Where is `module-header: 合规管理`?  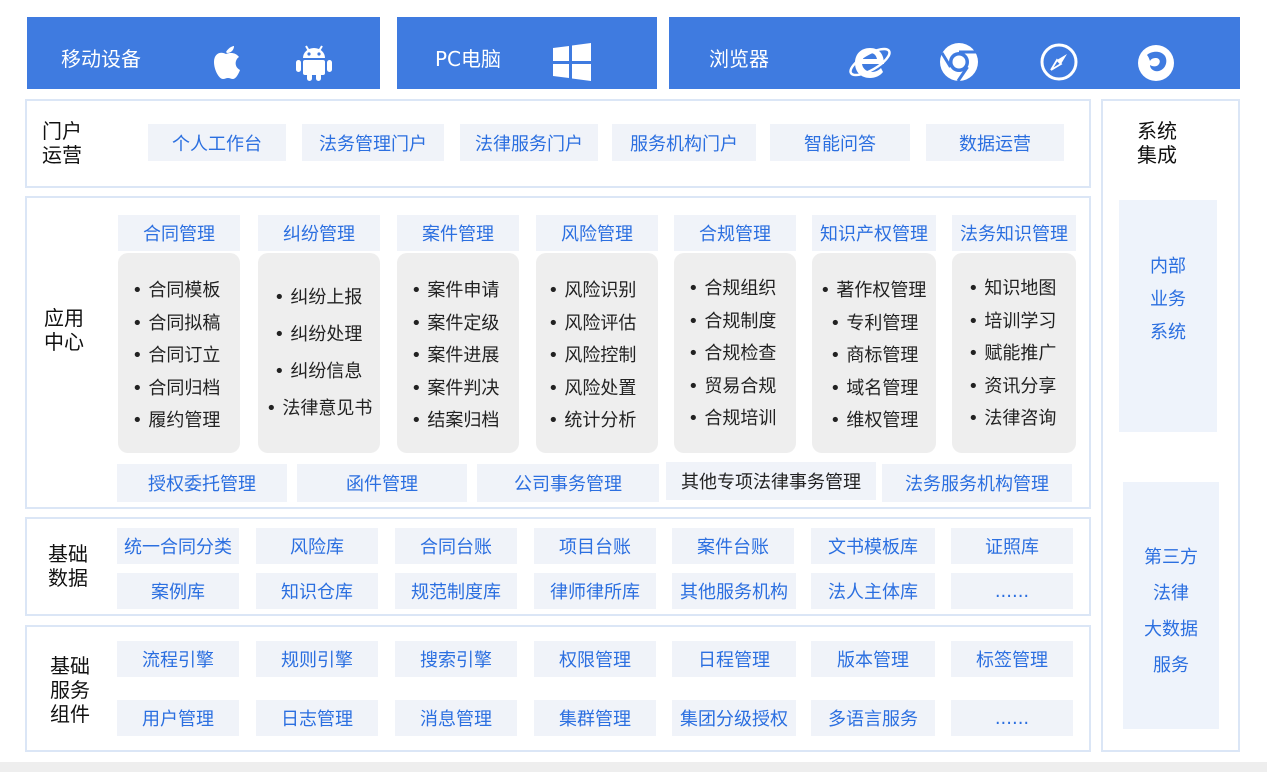 module-header: 合规管理 is located at coordinates (735, 233).